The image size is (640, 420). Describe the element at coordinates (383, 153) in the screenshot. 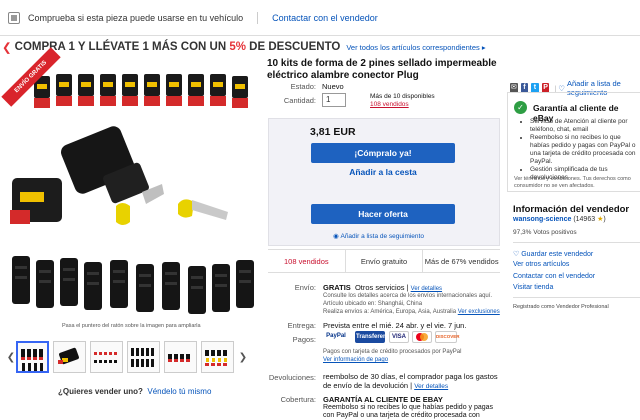

I see `buy-now-button: ¡Cómpralo ya!` at that location.